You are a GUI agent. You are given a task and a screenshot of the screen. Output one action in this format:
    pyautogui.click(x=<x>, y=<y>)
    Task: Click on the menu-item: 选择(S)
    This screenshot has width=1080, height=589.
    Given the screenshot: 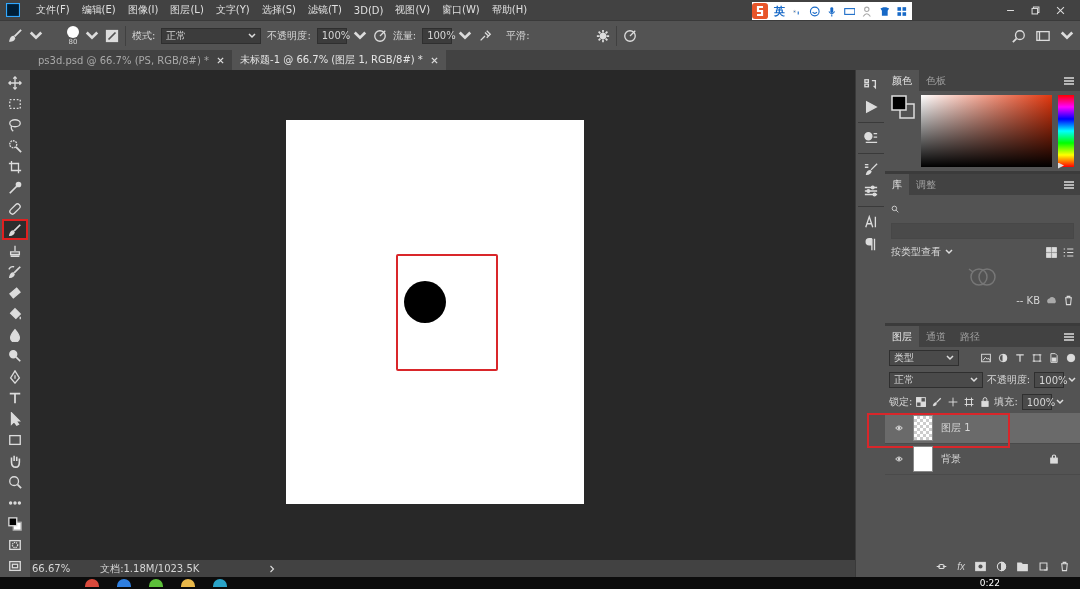 What is the action you would take?
    pyautogui.click(x=278, y=10)
    